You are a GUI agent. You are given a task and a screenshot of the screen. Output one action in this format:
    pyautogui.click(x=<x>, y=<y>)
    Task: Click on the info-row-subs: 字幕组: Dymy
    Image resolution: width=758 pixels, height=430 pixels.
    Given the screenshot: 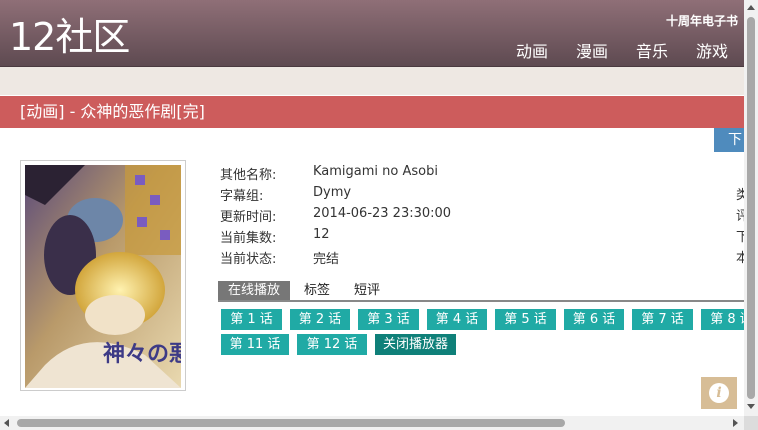 What is the action you would take?
    pyautogui.click(x=335, y=195)
    